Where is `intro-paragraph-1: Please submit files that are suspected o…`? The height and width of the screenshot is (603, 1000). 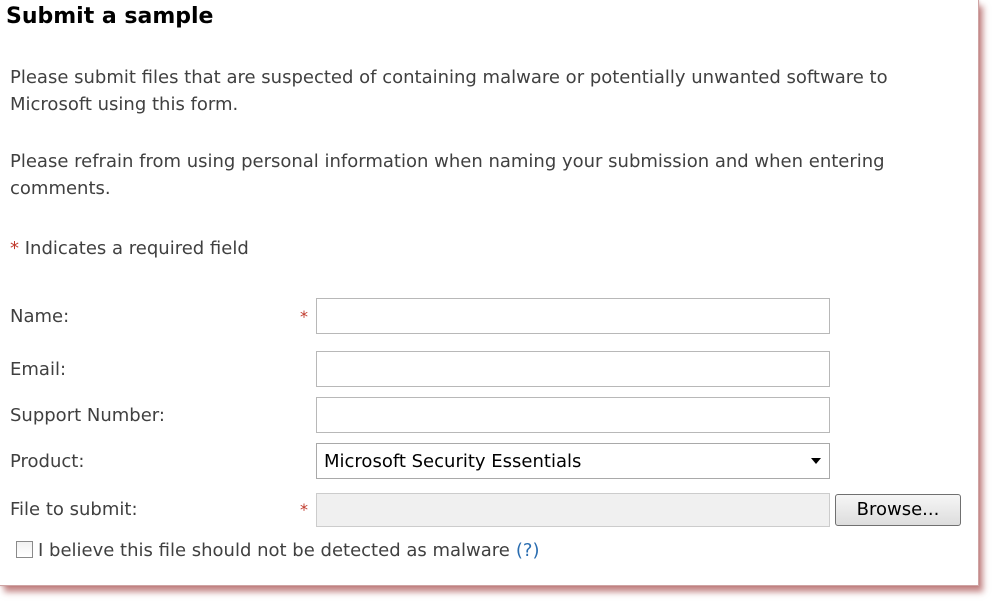
intro-paragraph-1: Please submit files that are suspected o… is located at coordinates (449, 91).